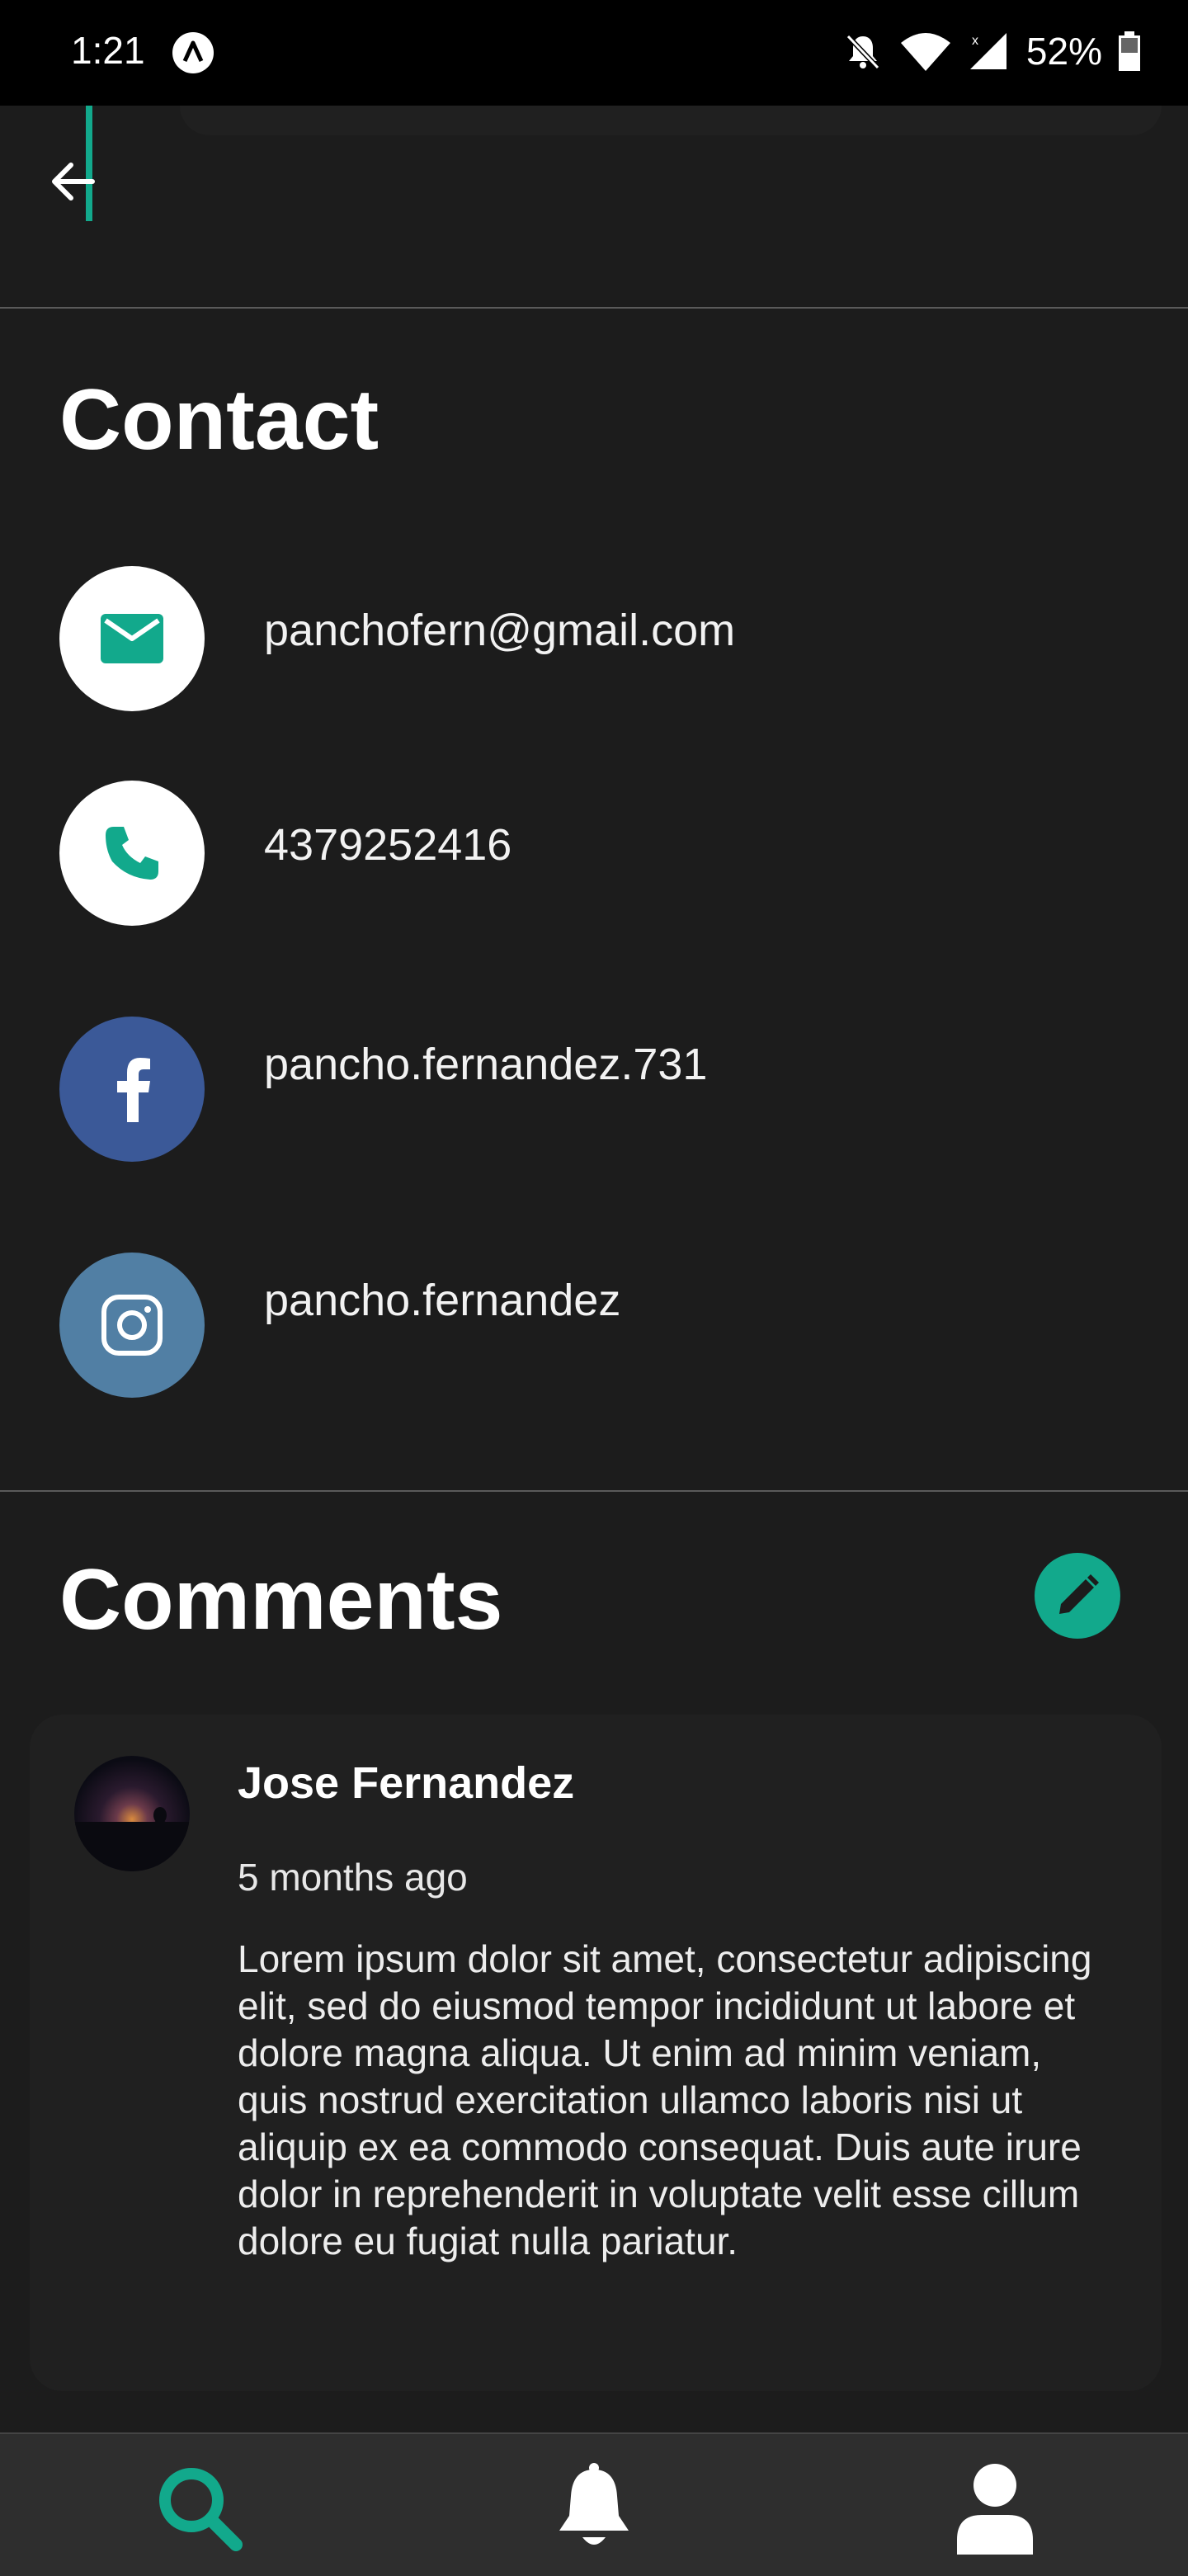 This screenshot has height=2576, width=1188. What do you see at coordinates (193, 52) in the screenshot?
I see `app-logo-icon` at bounding box center [193, 52].